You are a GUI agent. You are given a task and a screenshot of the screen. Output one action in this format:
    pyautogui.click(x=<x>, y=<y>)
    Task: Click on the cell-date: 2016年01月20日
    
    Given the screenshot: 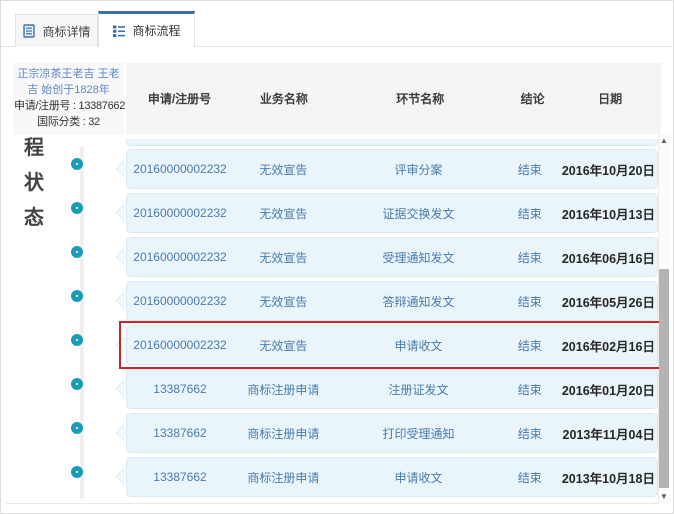 What is the action you would take?
    pyautogui.click(x=608, y=390)
    